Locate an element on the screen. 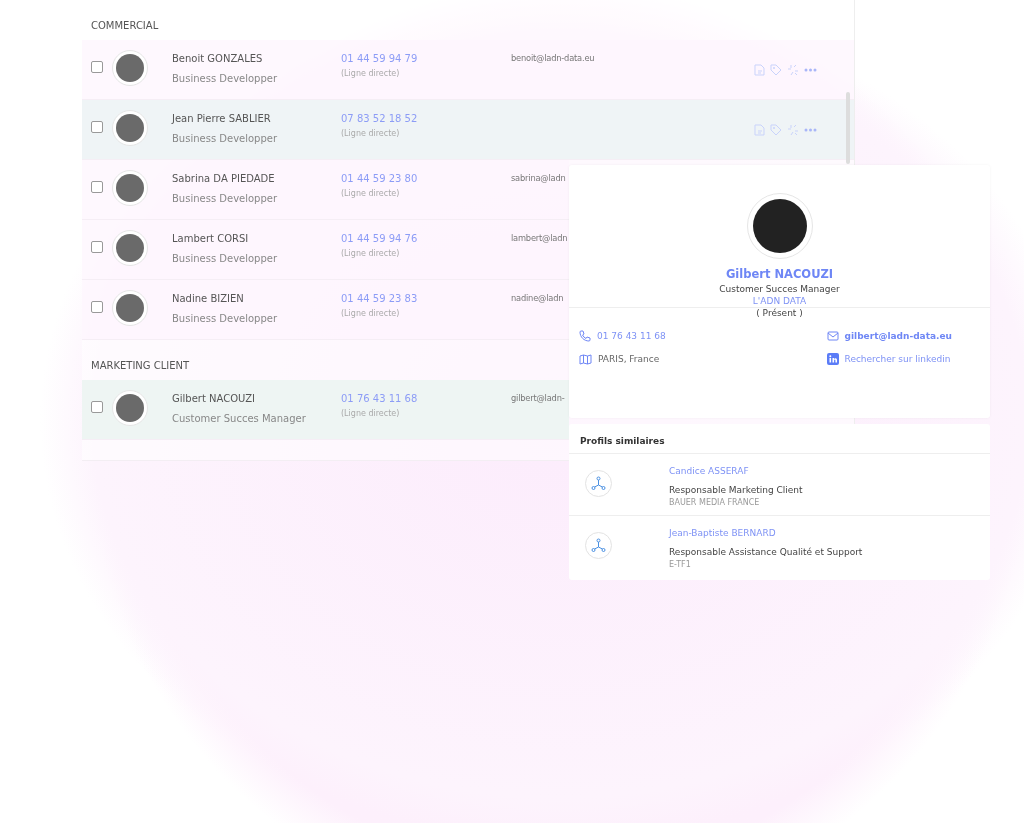 This screenshot has width=1024, height=823. contact-row: Sabrina DA PIEDADE Business Developper 01 44 59 23 80 (Ligne directe) sabrina@ladn is located at coordinates (325, 190).